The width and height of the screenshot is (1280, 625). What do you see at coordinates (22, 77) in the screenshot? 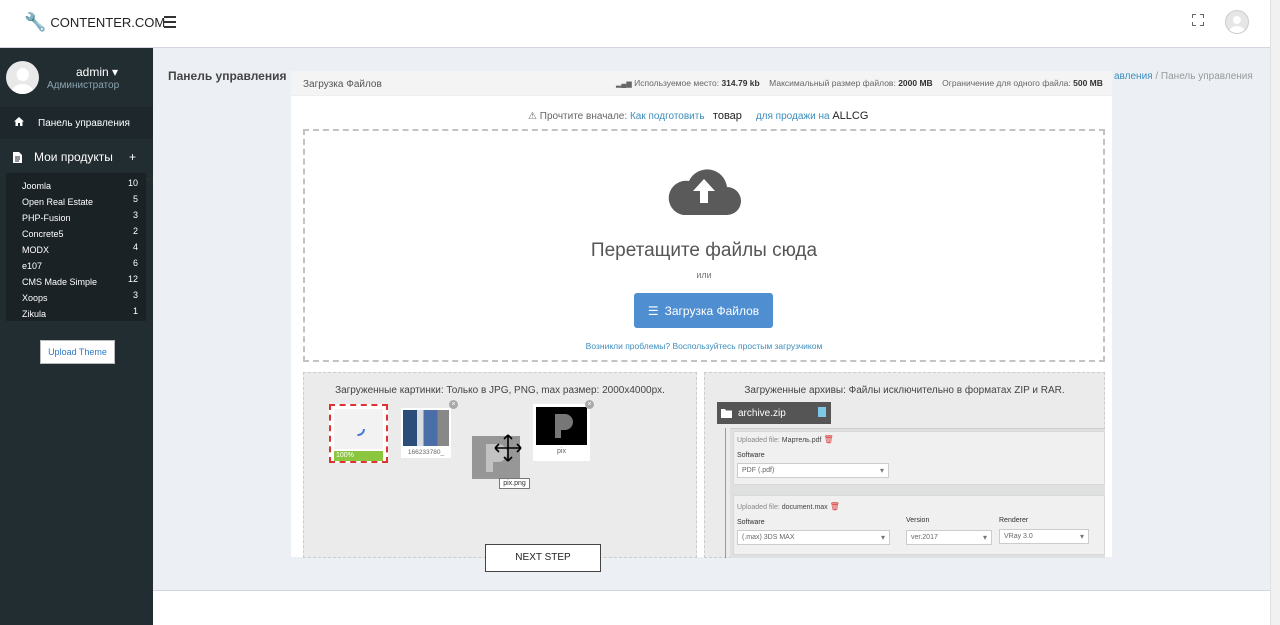
I see `sidebar-avatar` at bounding box center [22, 77].